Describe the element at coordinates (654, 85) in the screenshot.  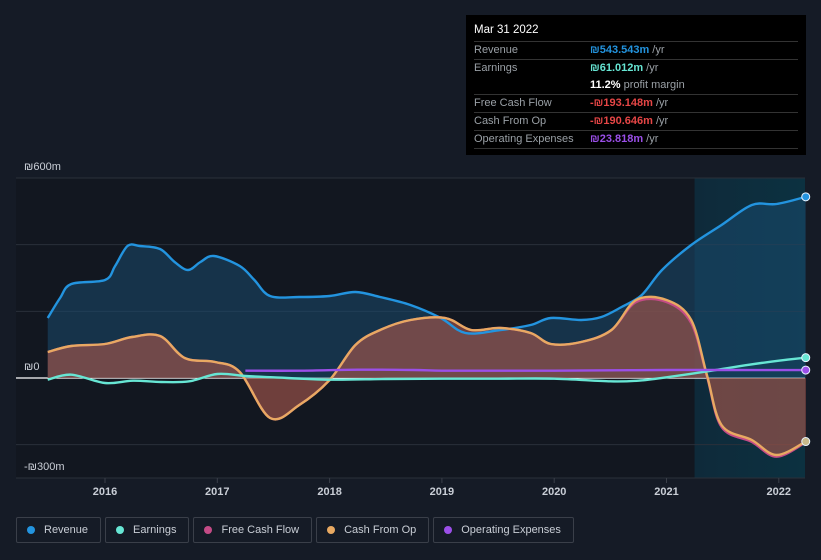
I see `tooltip-row-unit: profit margin` at that location.